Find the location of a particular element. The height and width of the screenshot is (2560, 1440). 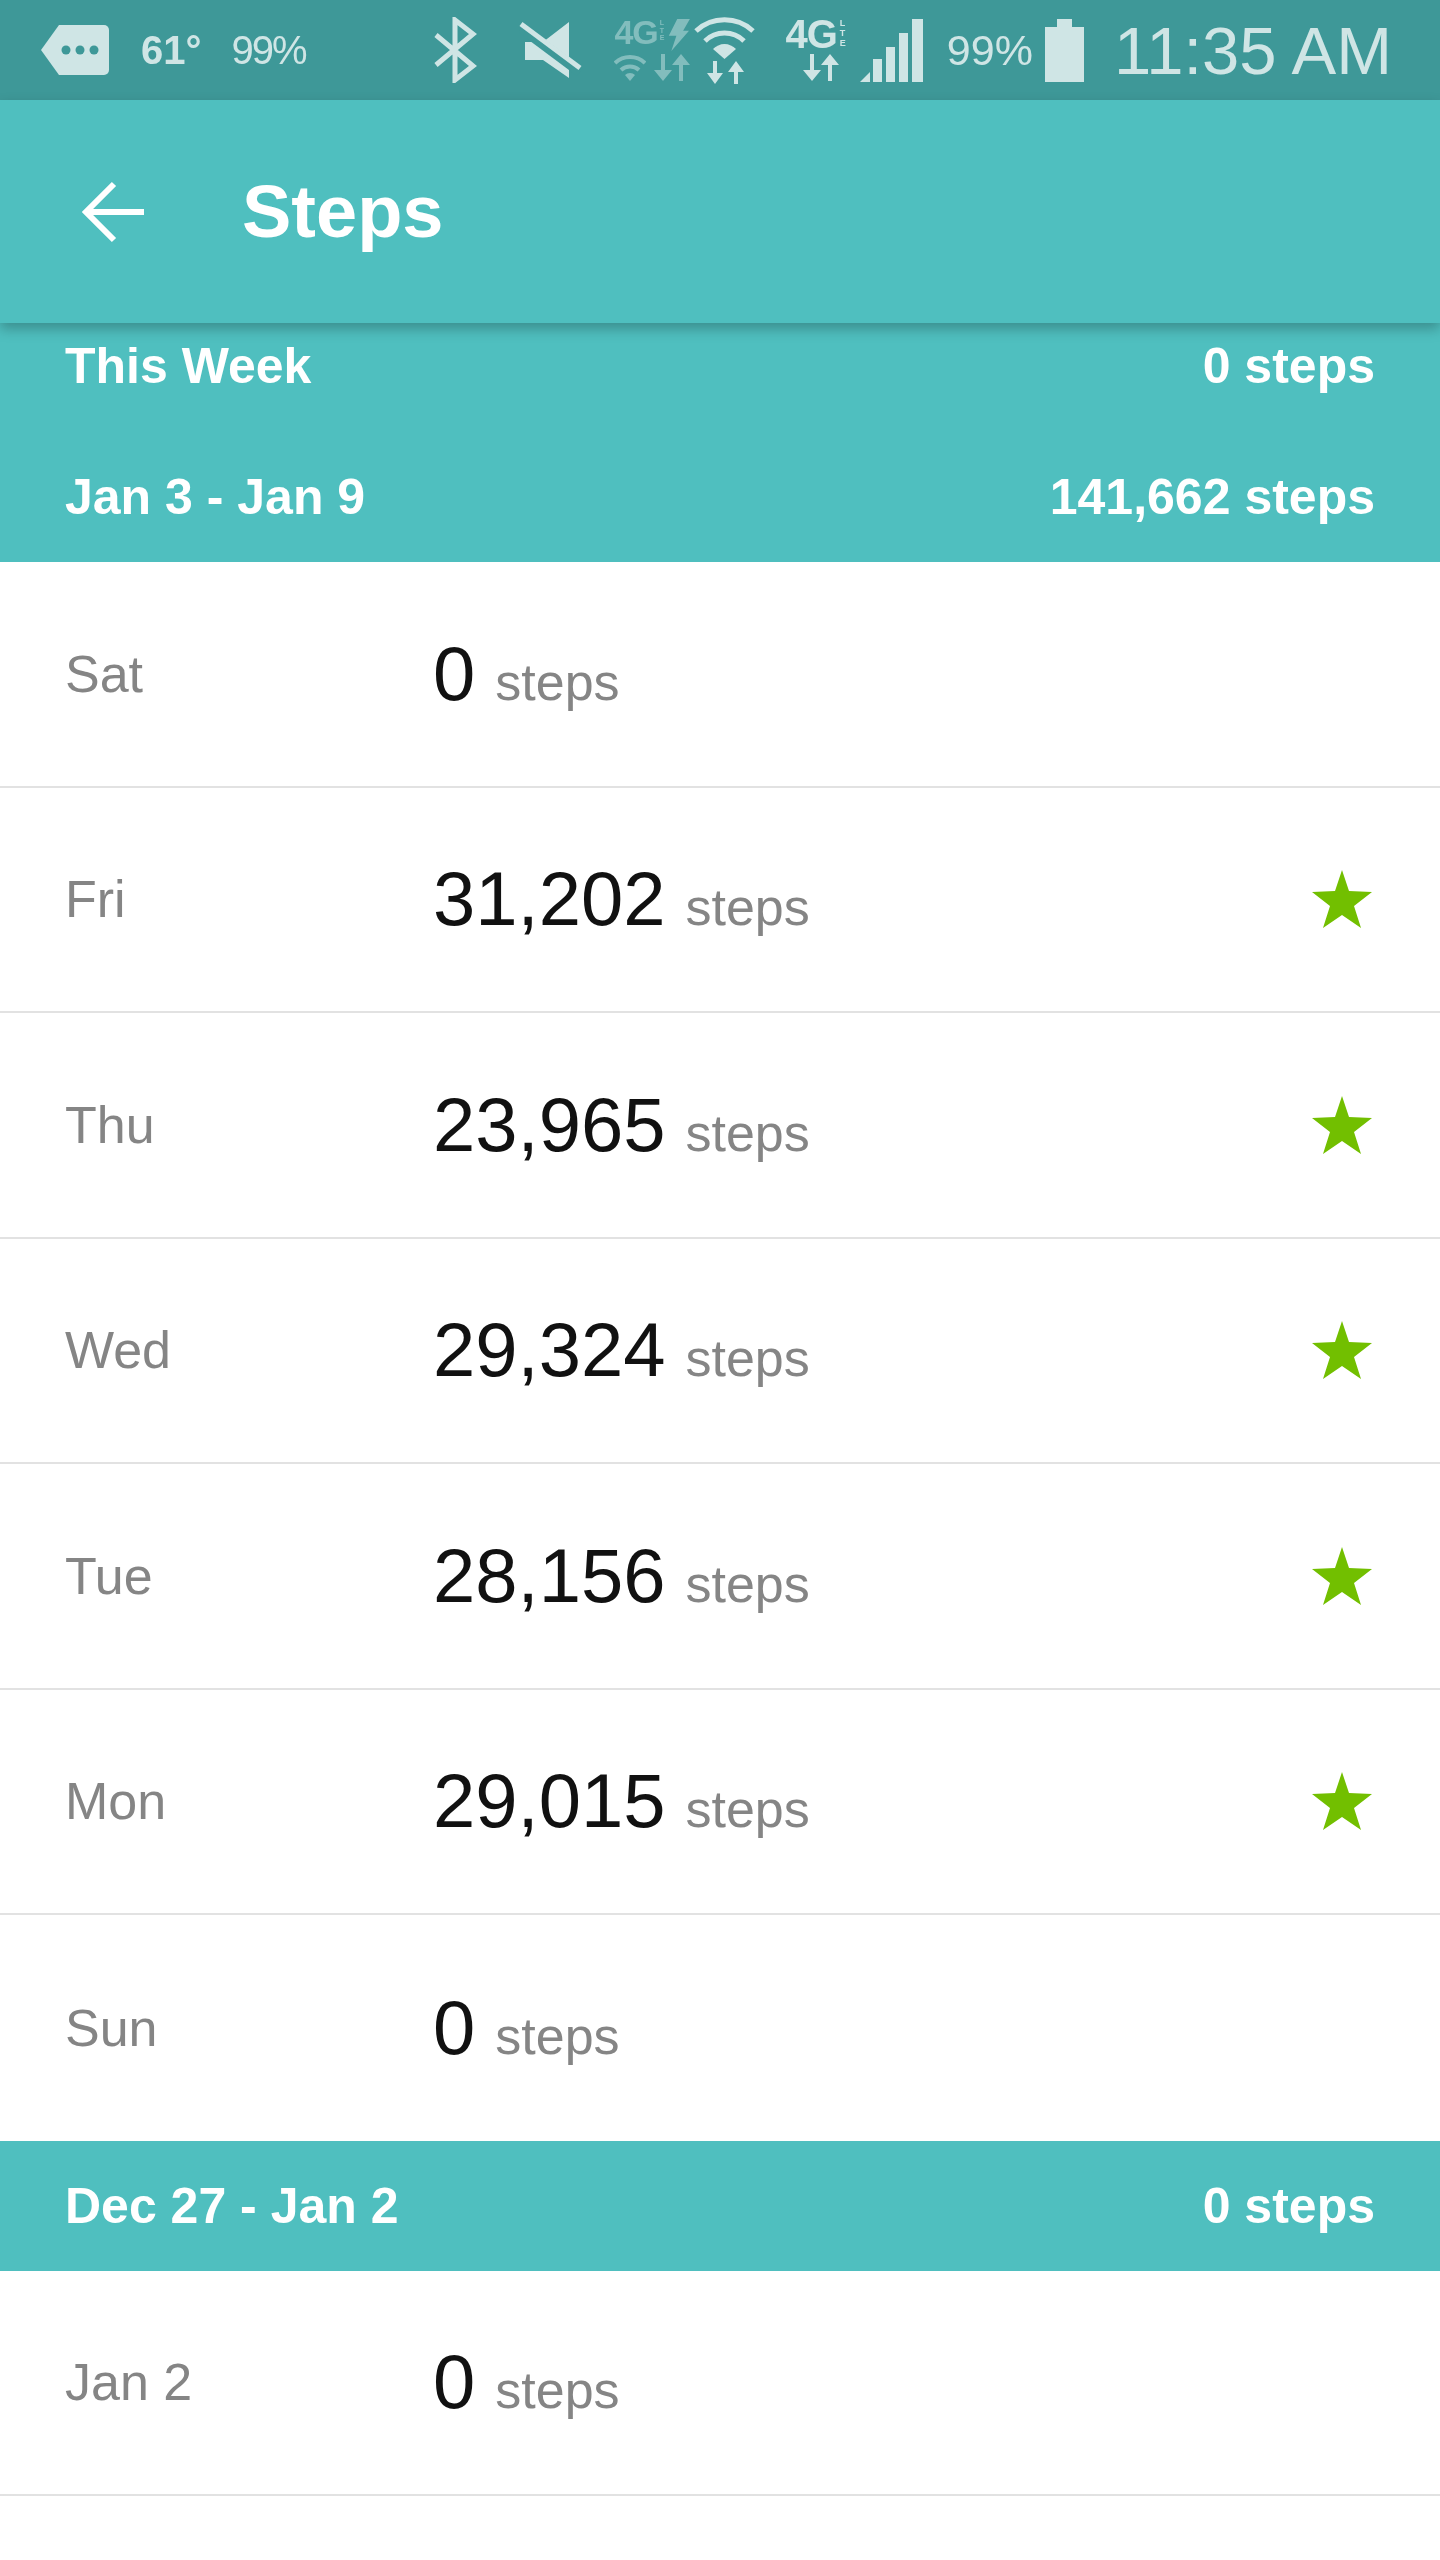

summary-total: 0 steps is located at coordinates (1288, 366).